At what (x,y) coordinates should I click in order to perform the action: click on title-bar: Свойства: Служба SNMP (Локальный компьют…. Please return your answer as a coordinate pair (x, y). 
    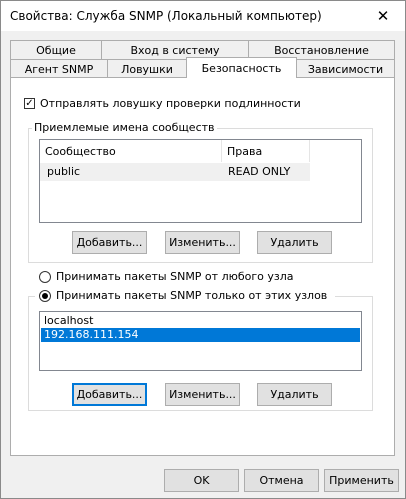
    Looking at the image, I should click on (203, 16).